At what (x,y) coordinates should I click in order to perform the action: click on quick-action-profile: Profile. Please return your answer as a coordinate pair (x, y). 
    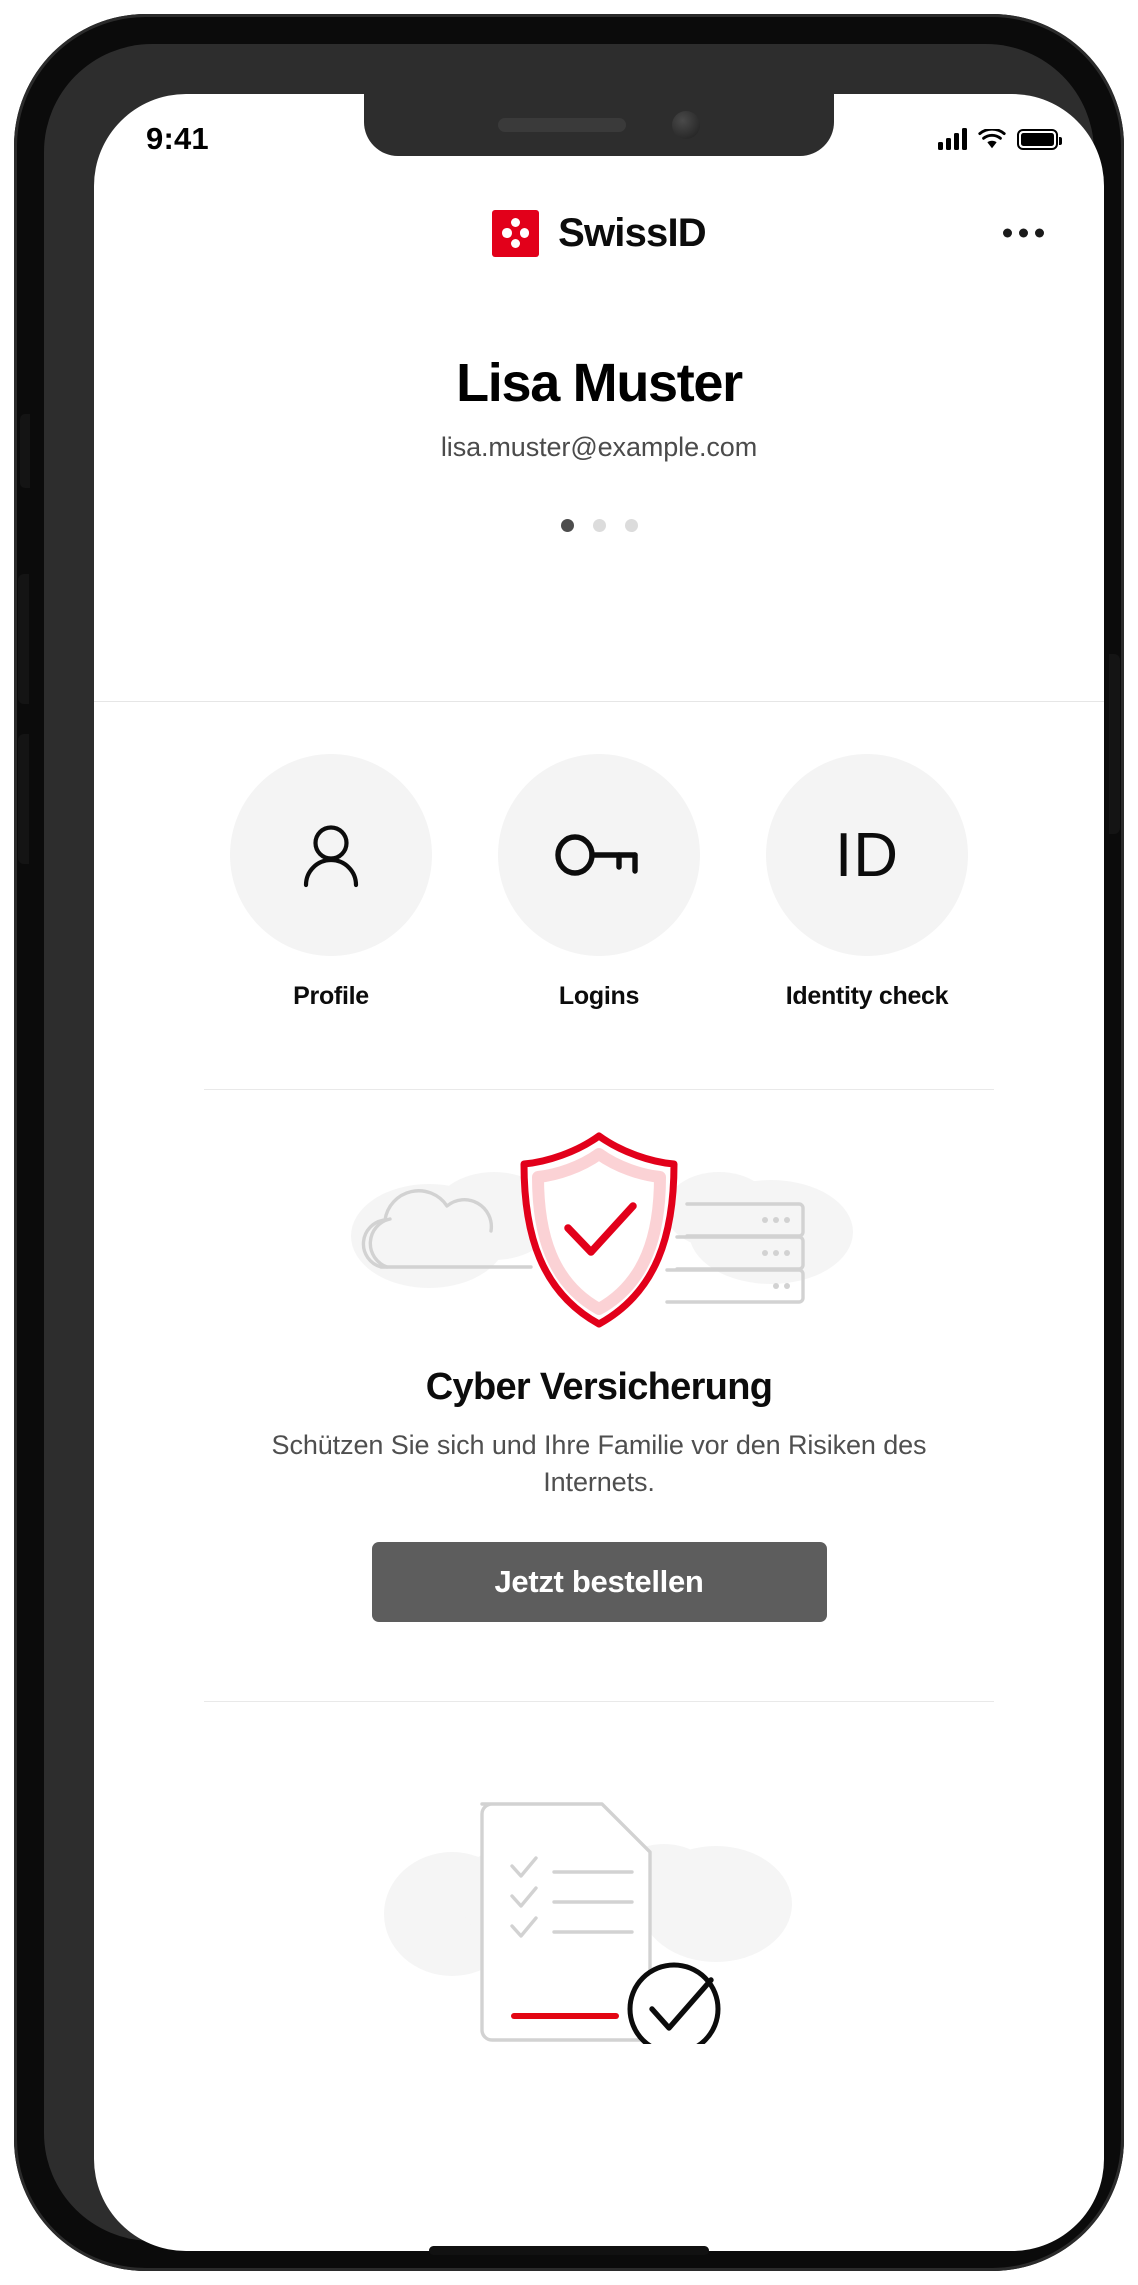
    Looking at the image, I should click on (331, 882).